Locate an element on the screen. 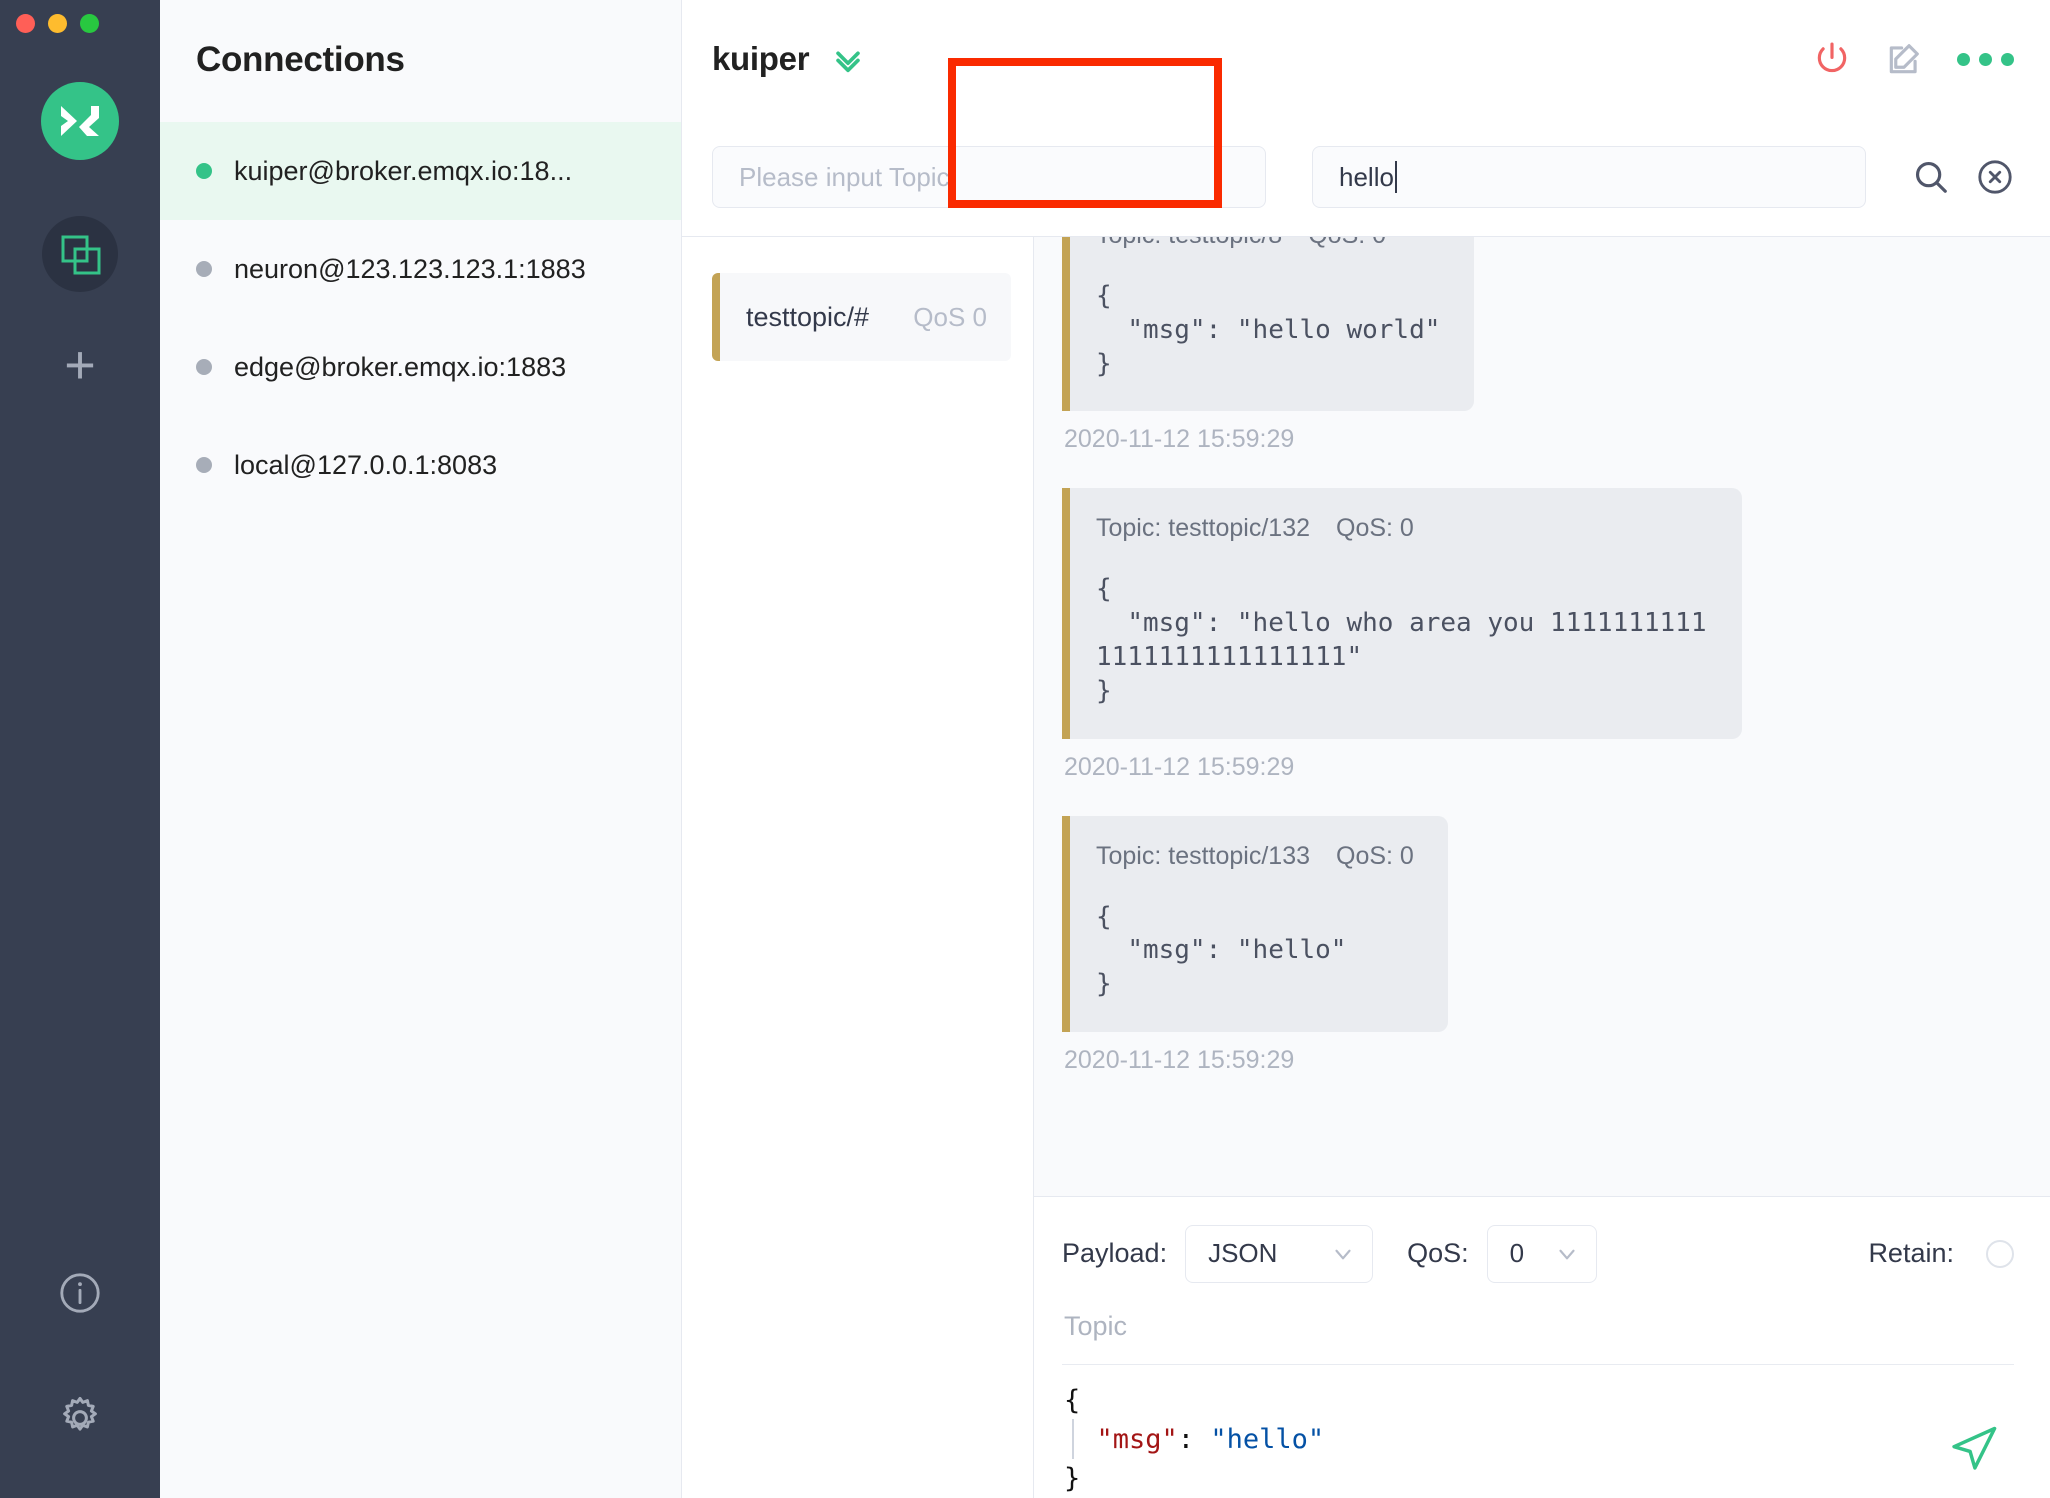  connection-title: kuiper is located at coordinates (761, 58).